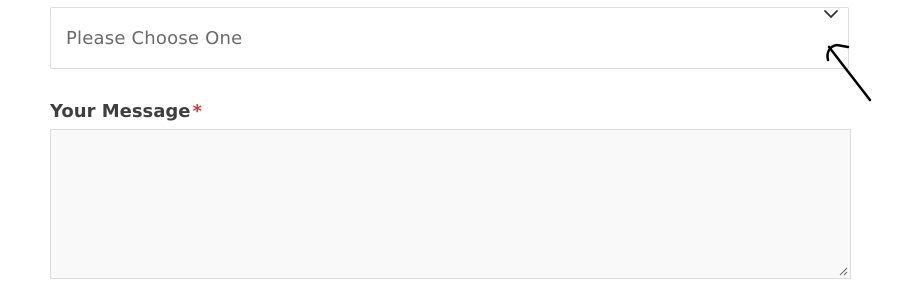  What do you see at coordinates (197, 111) in the screenshot?
I see `required-asterisk: *` at bounding box center [197, 111].